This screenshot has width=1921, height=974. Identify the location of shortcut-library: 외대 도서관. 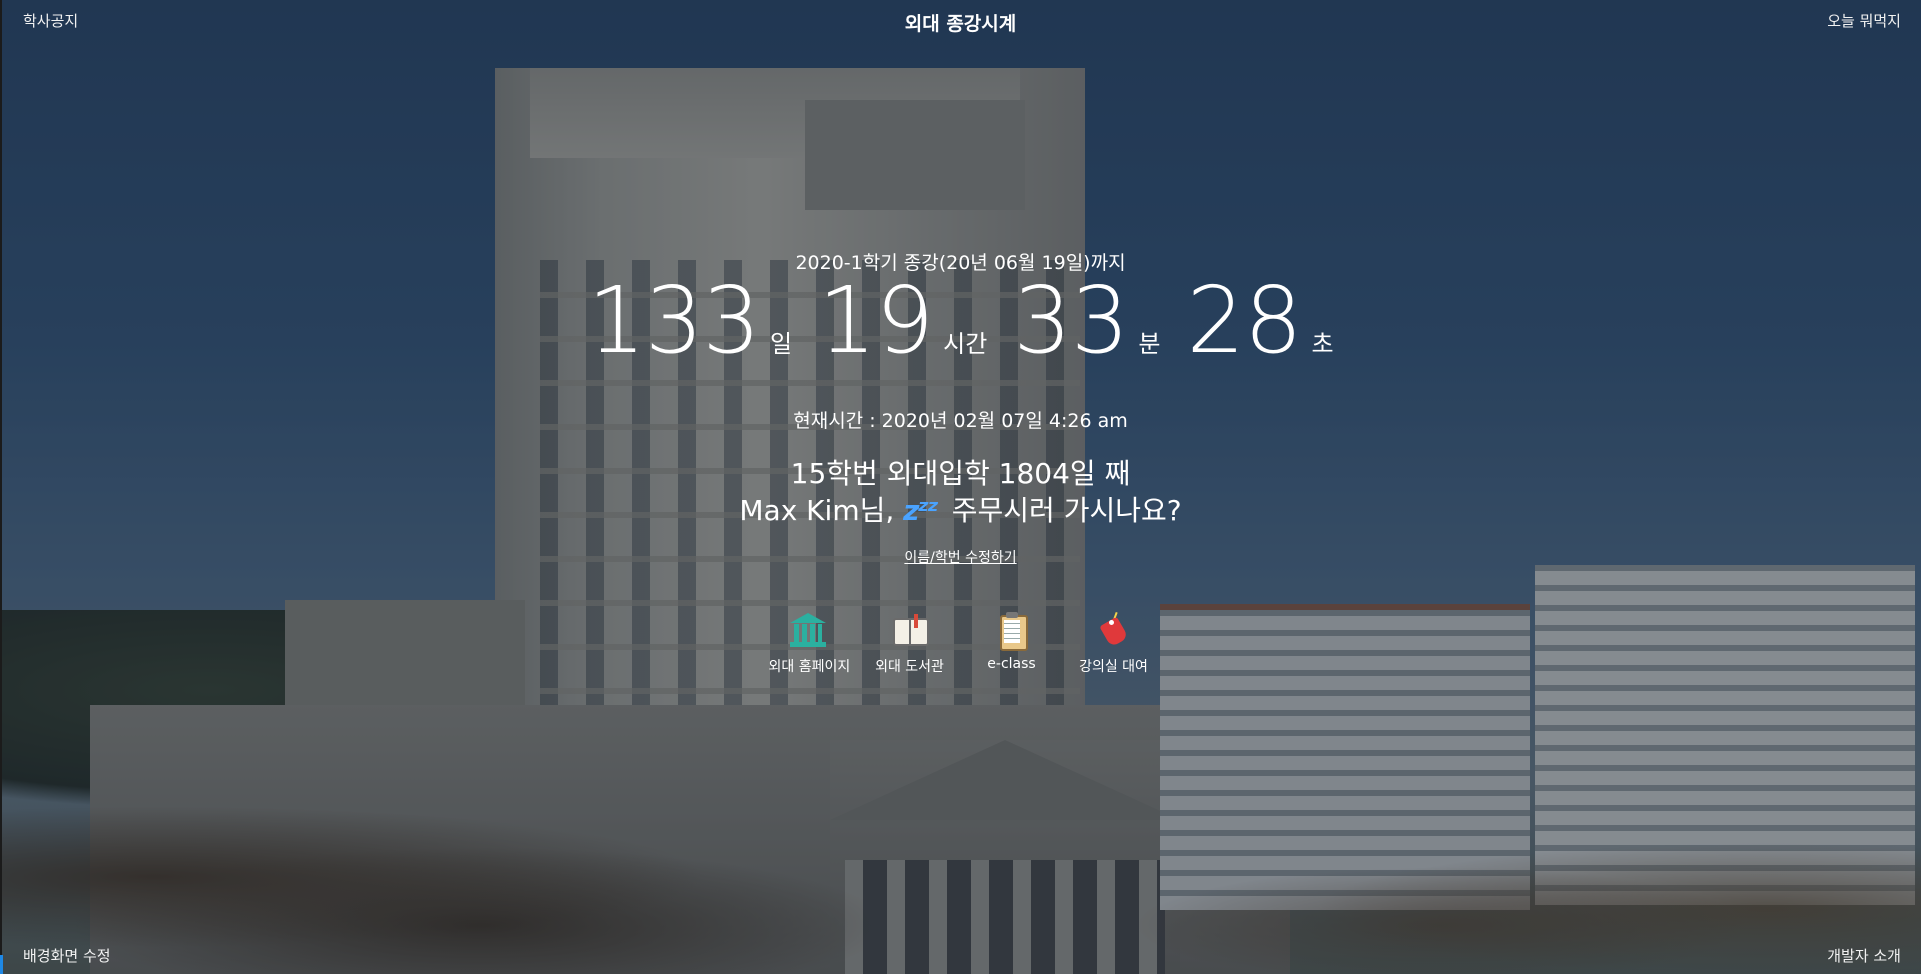
(910, 643).